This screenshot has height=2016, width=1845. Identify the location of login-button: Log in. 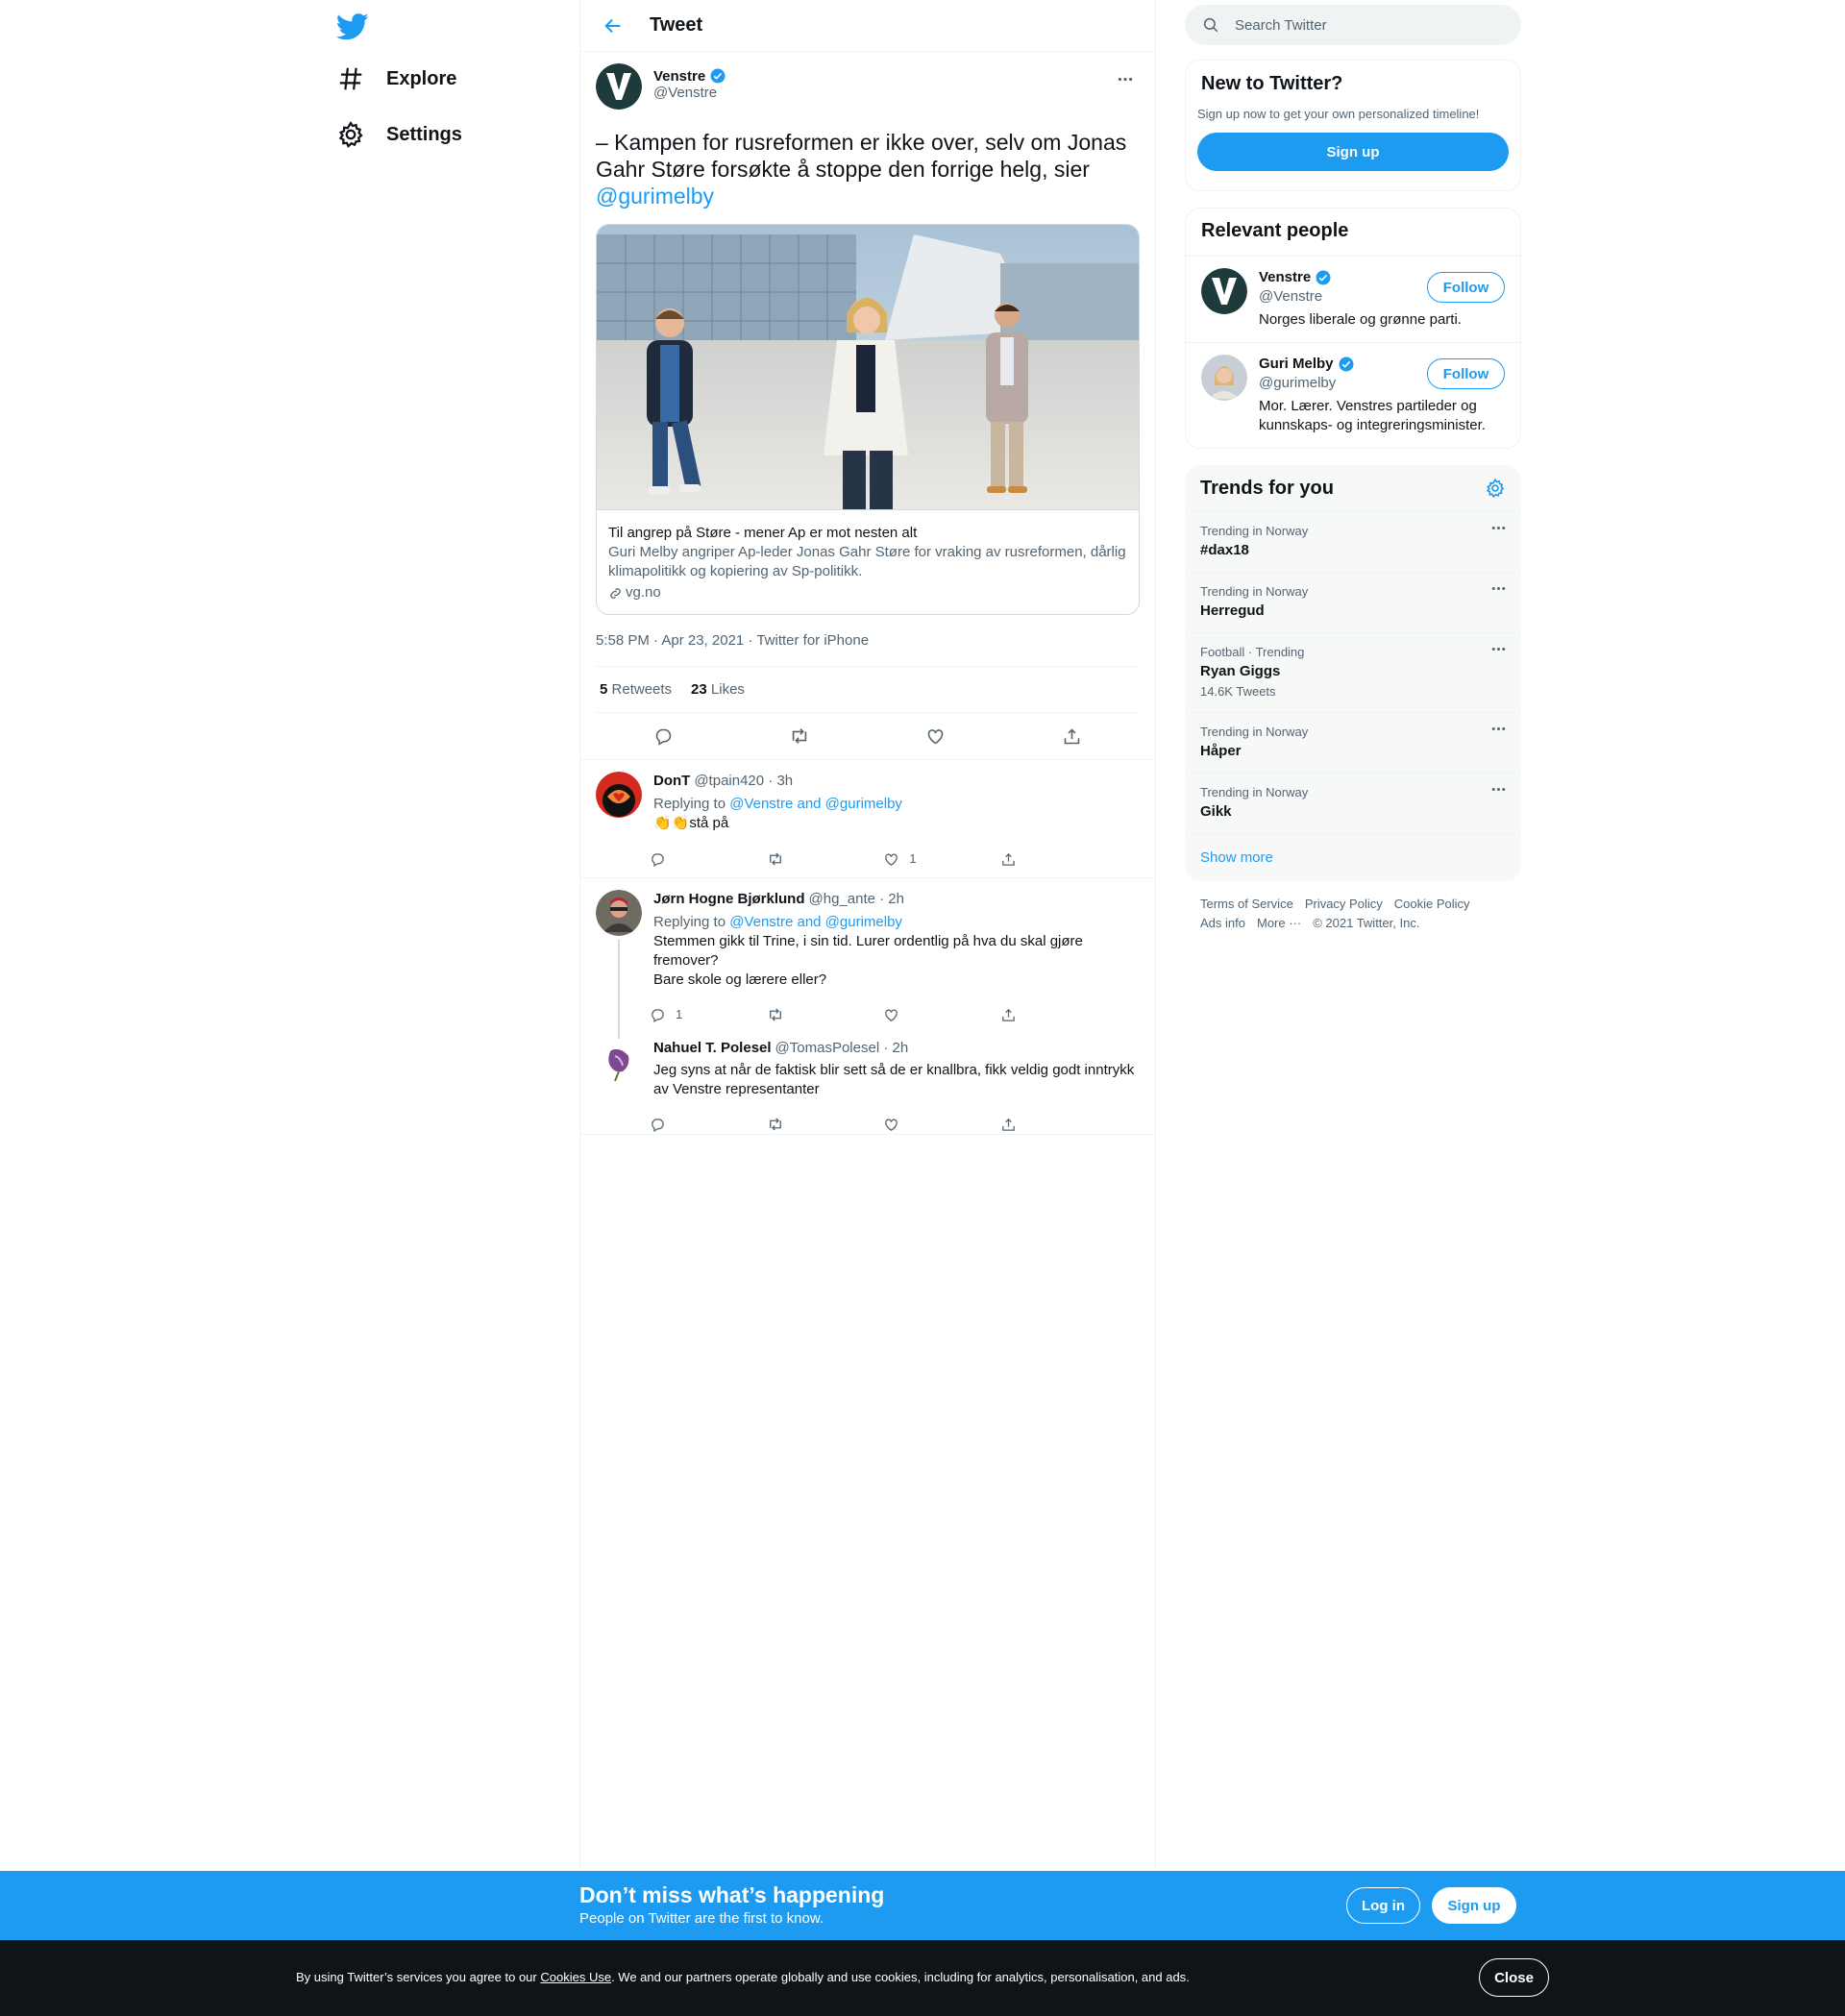
(1383, 1905).